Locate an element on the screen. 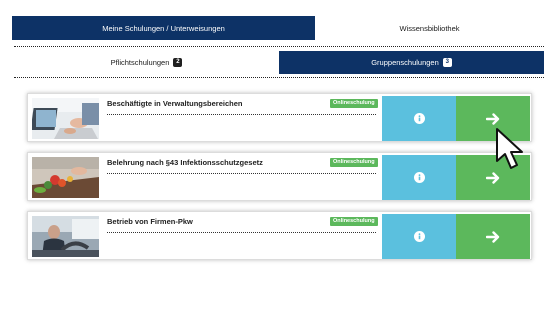 Image resolution: width=560 pixels, height=323 pixels. tab-pflichtschulungen: Pflichtschulungen 2 is located at coordinates (146, 62).